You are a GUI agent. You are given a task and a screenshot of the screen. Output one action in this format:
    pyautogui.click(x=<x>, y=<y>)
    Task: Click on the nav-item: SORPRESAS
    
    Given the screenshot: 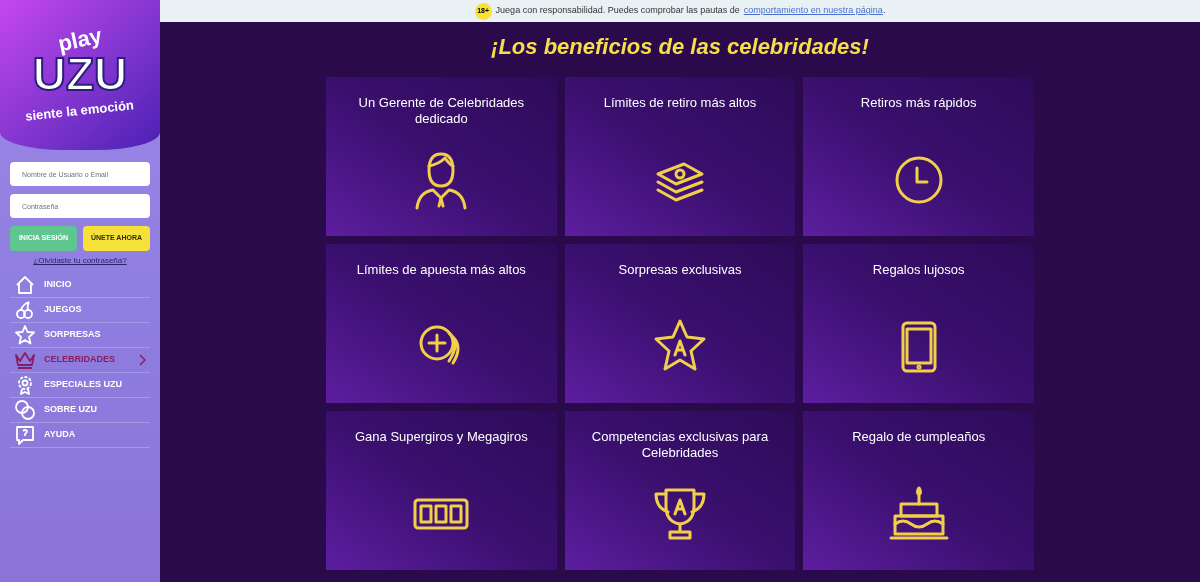 What is the action you would take?
    pyautogui.click(x=80, y=335)
    